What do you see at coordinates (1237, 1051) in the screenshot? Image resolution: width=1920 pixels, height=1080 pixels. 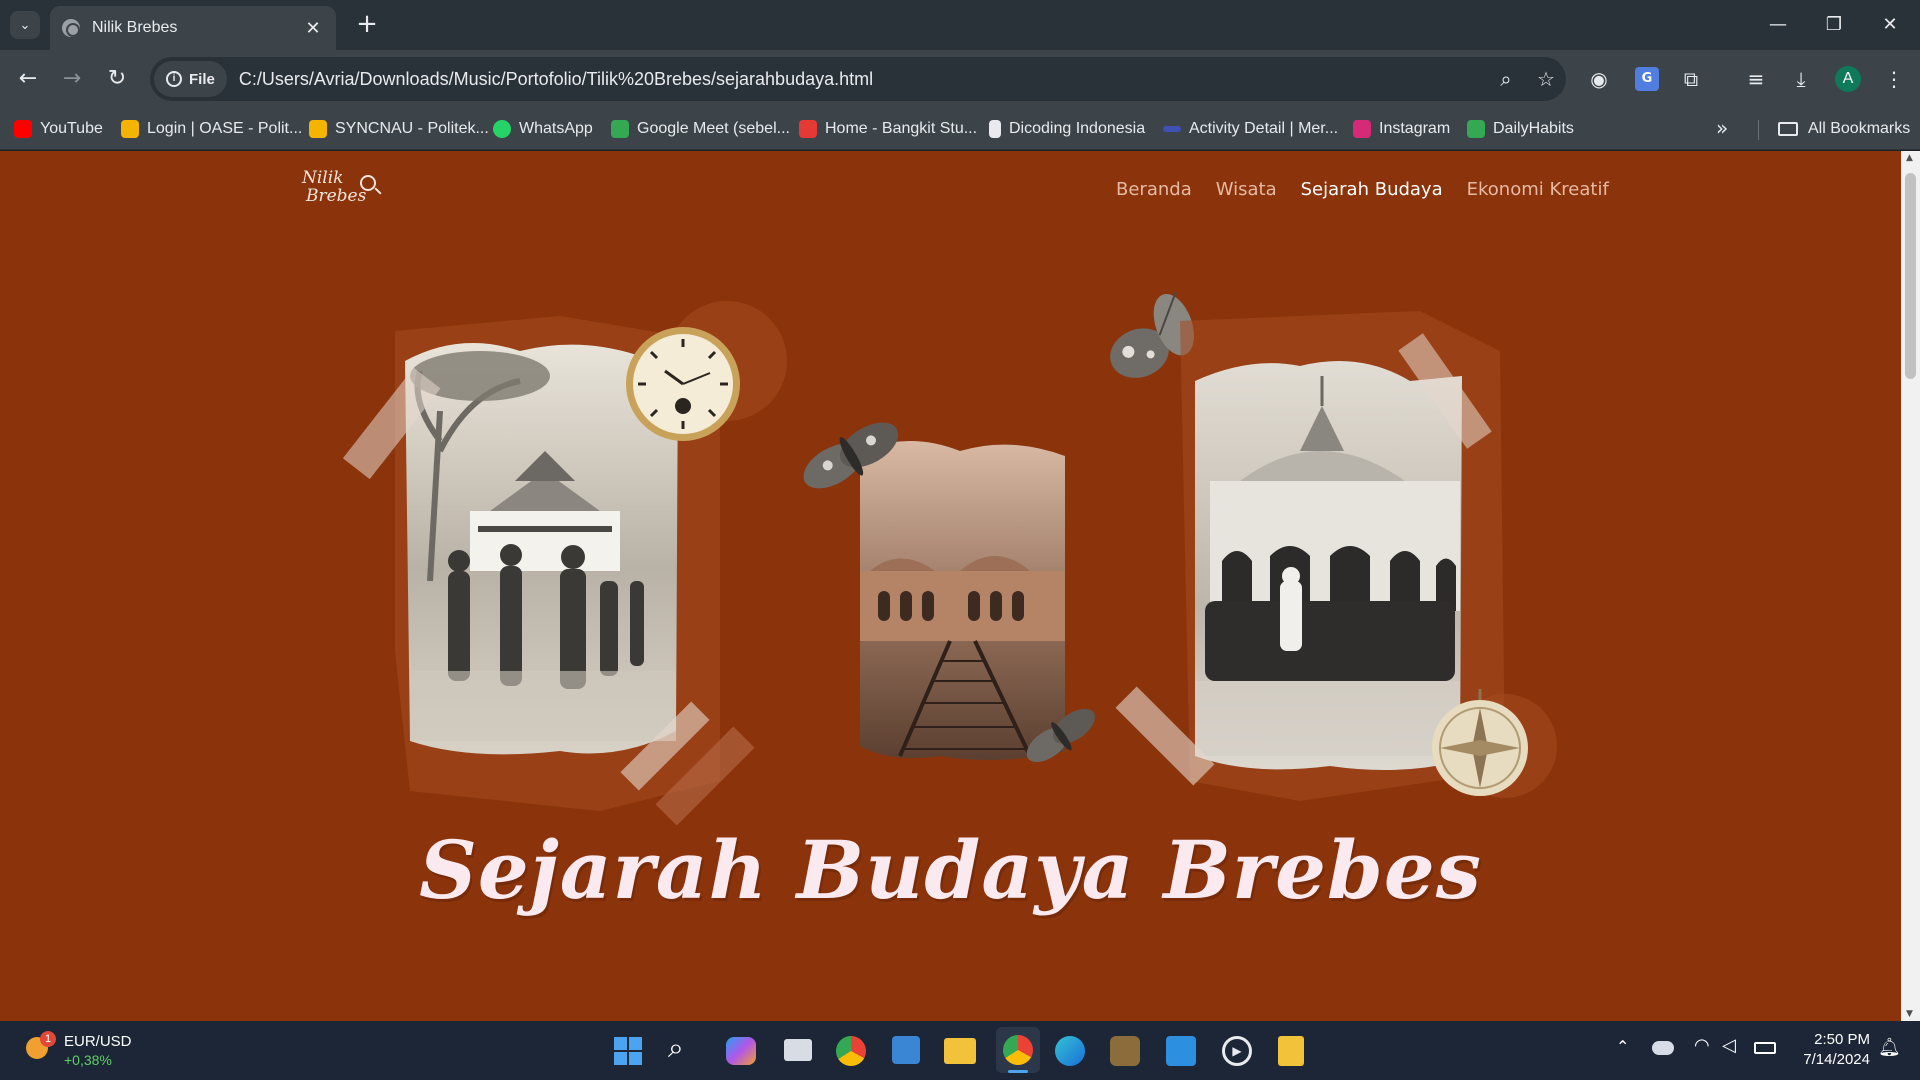 I see `media-player-icon: ▶` at bounding box center [1237, 1051].